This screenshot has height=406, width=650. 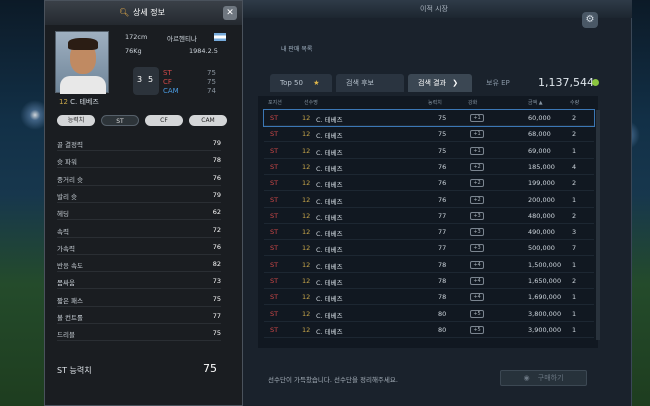 I want to click on col-header-ovr: 능력치, so click(x=435, y=102).